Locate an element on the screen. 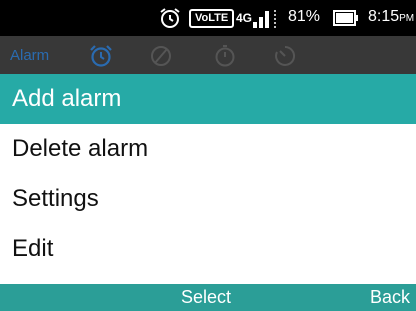  alarm-clock-icon is located at coordinates (170, 18).